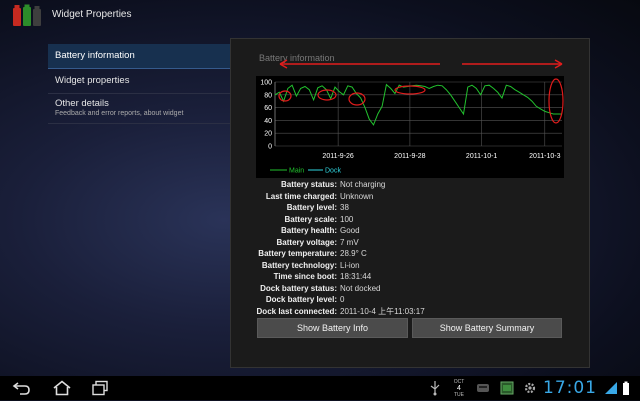 Image resolution: width=640 pixels, height=401 pixels. What do you see at coordinates (308, 230) in the screenshot?
I see `info-label: Battery health:` at bounding box center [308, 230].